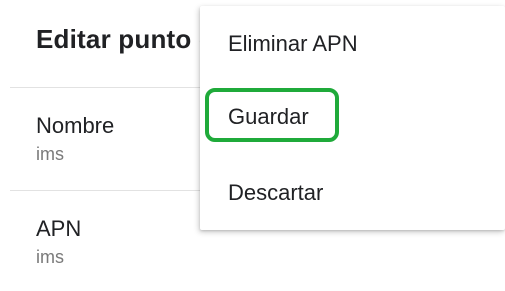 The height and width of the screenshot is (291, 505). I want to click on field-apn-value: ims, so click(50, 257).